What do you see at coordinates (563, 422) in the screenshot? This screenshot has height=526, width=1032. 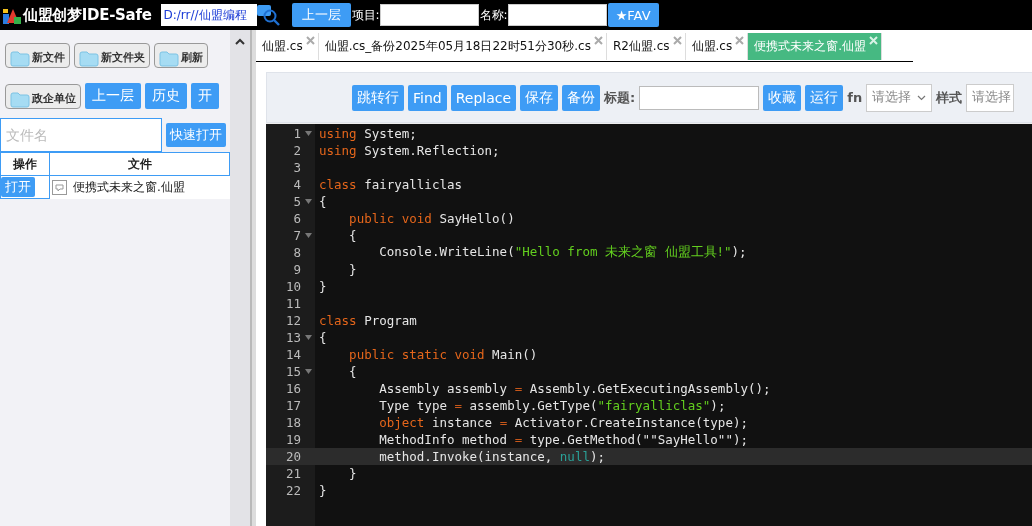 I see `code-line: object instance = Activator.CreateInstance(type);` at bounding box center [563, 422].